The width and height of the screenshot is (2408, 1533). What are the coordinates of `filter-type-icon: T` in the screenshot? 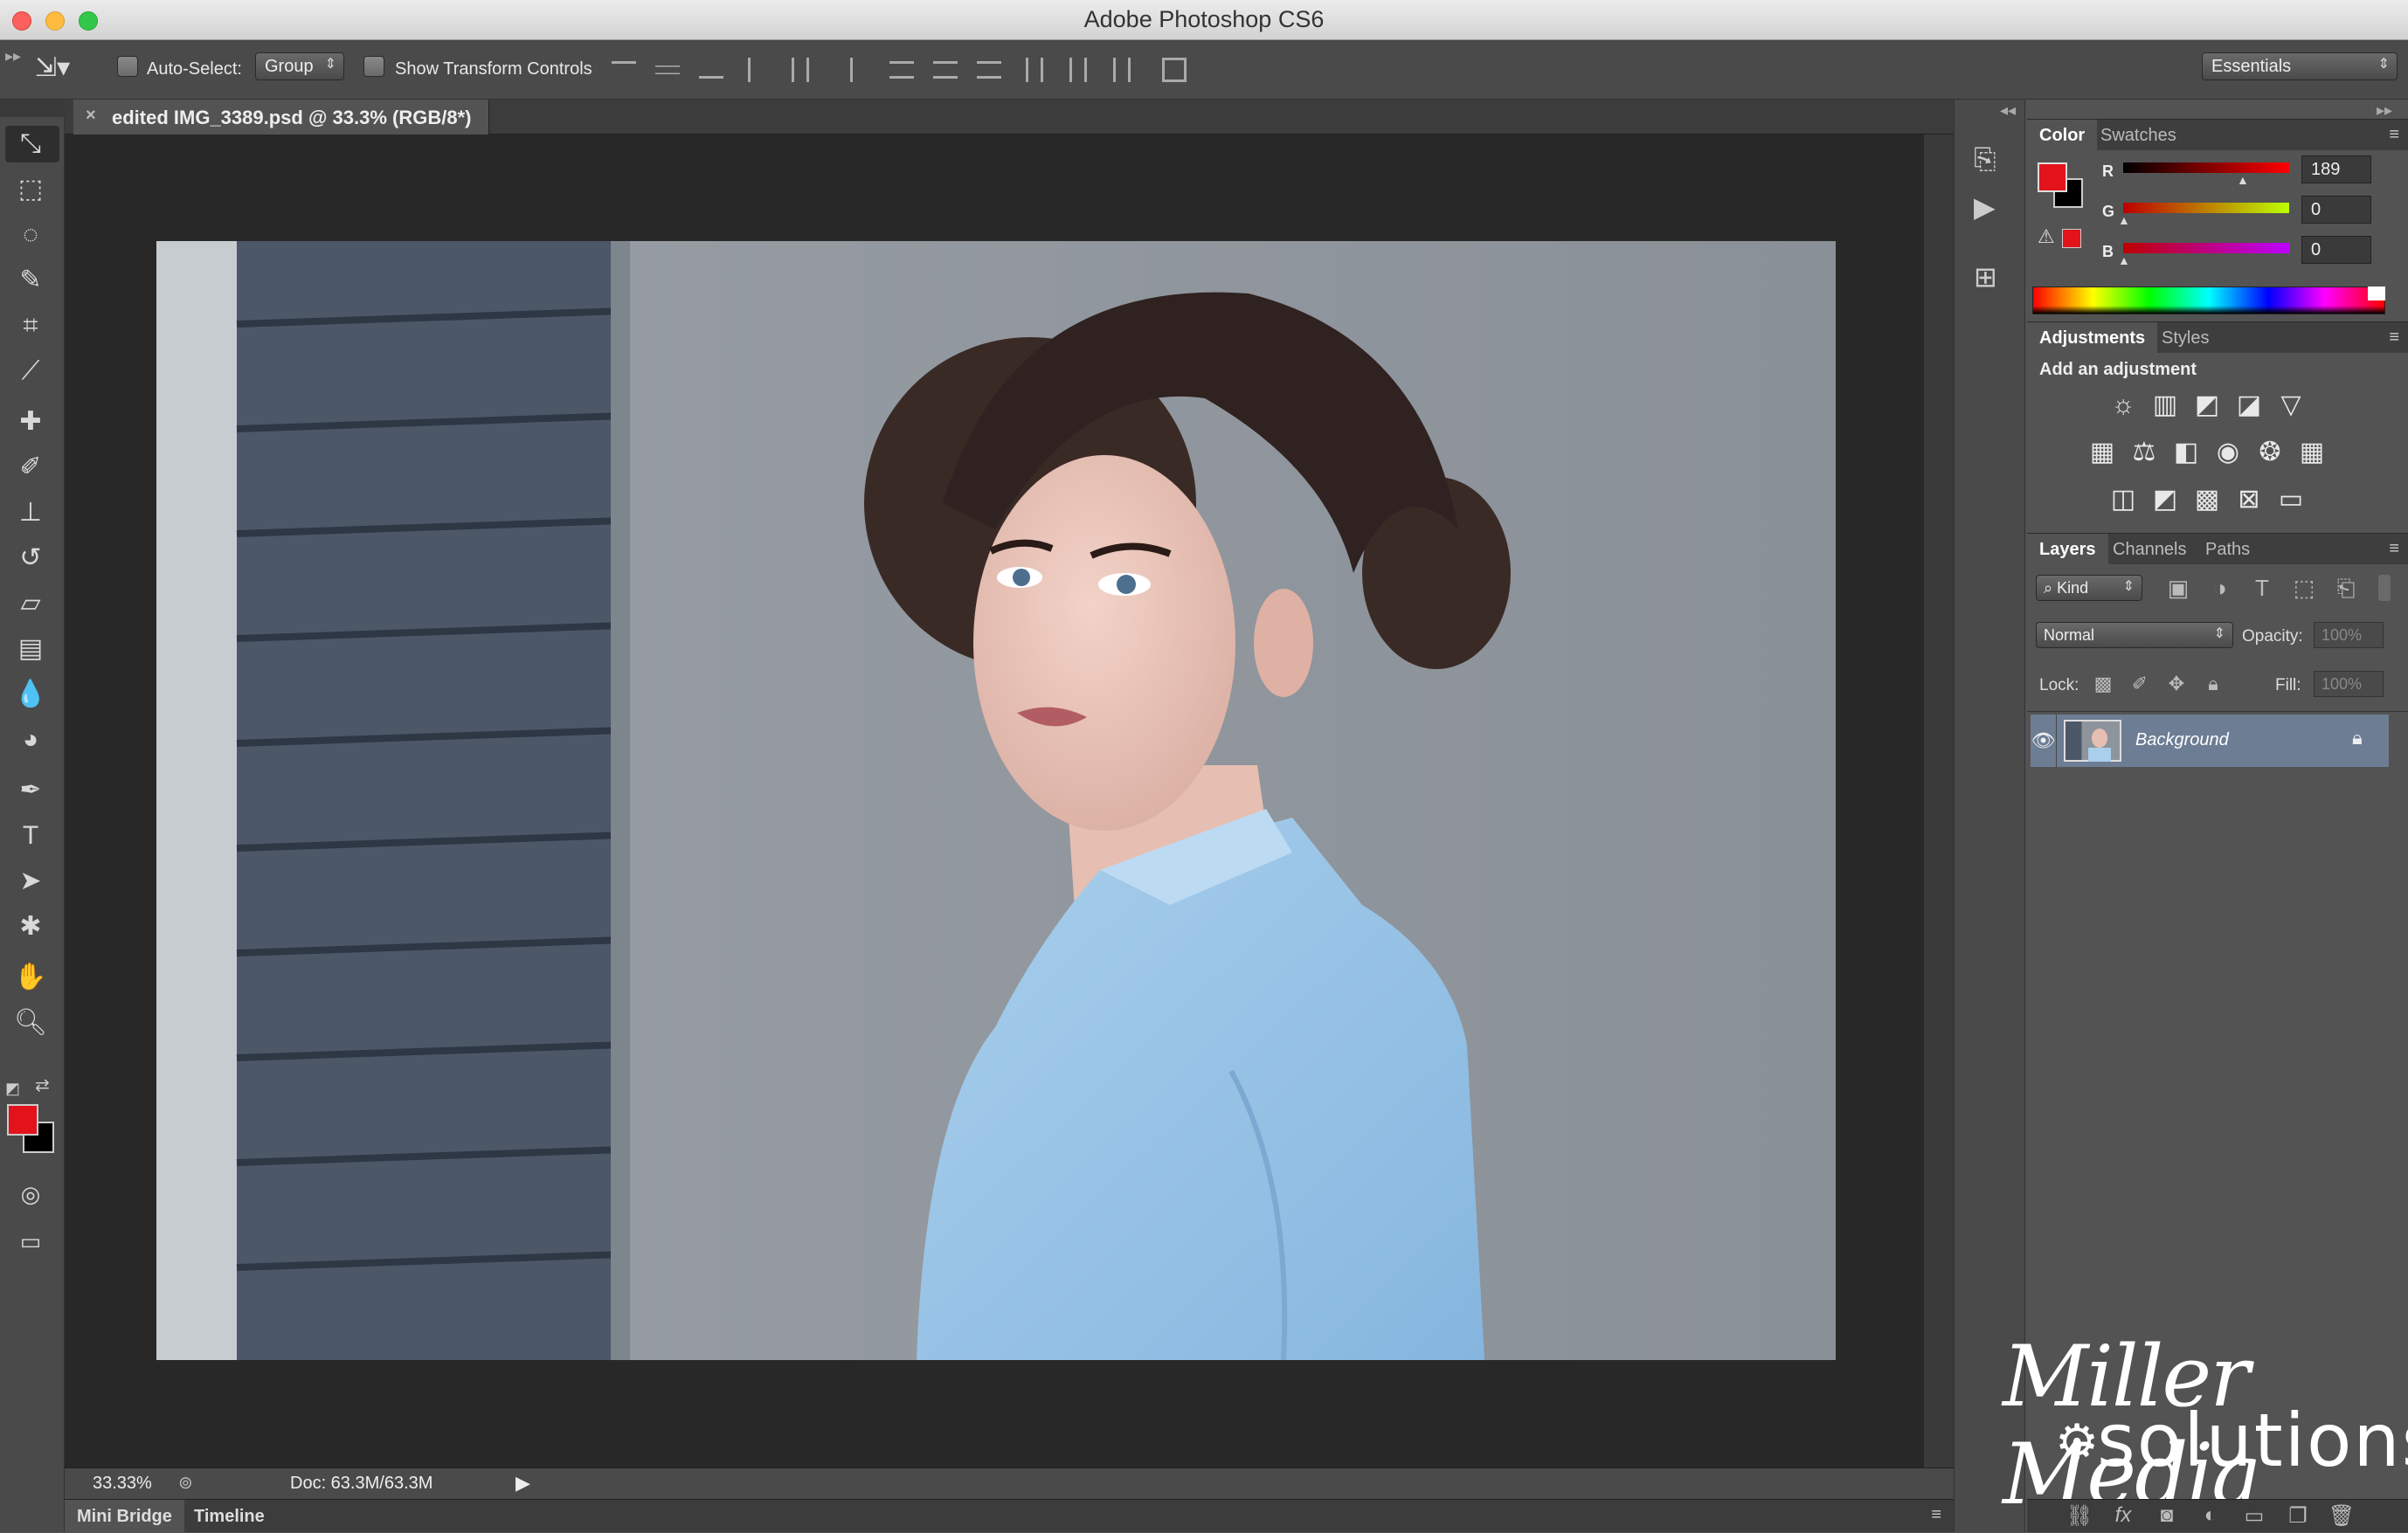 It's located at (2262, 588).